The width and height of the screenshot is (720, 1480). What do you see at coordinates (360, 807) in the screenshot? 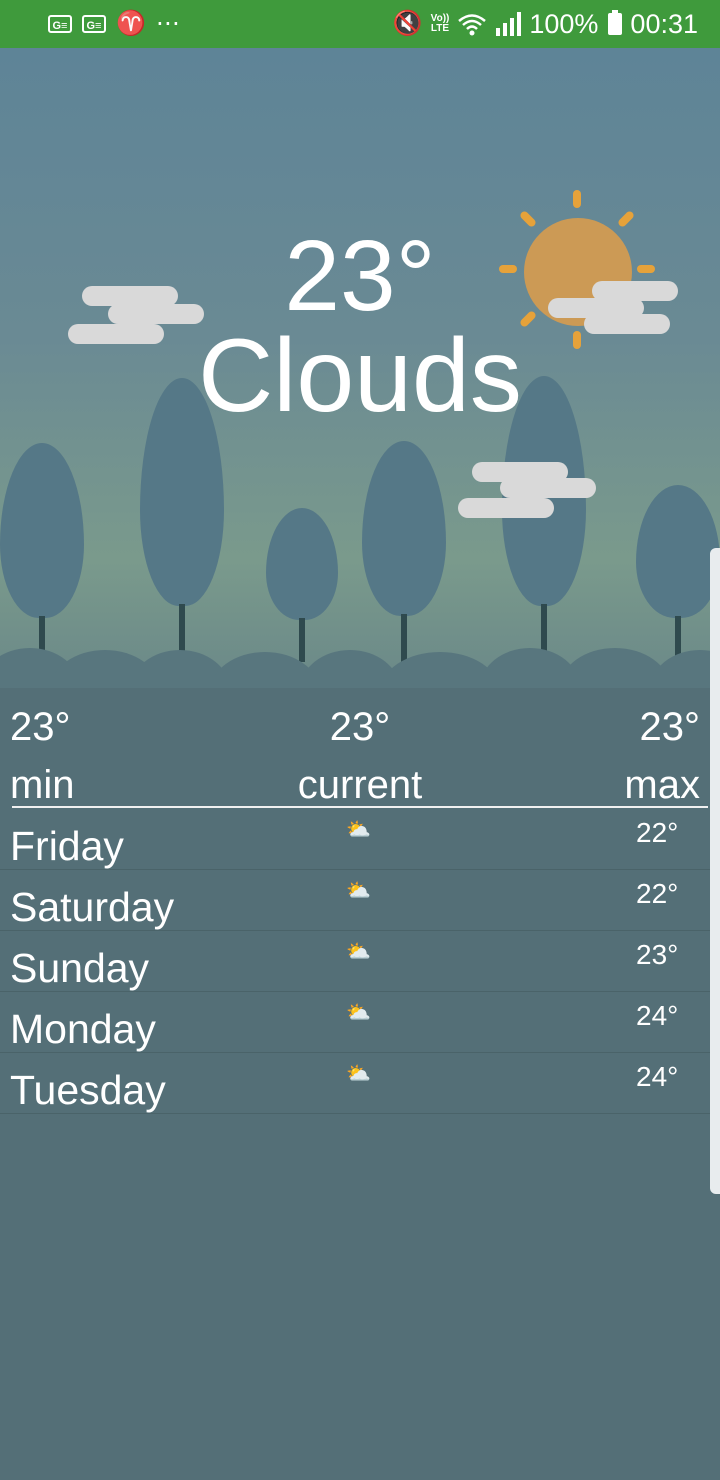
I see `summary-divider` at bounding box center [360, 807].